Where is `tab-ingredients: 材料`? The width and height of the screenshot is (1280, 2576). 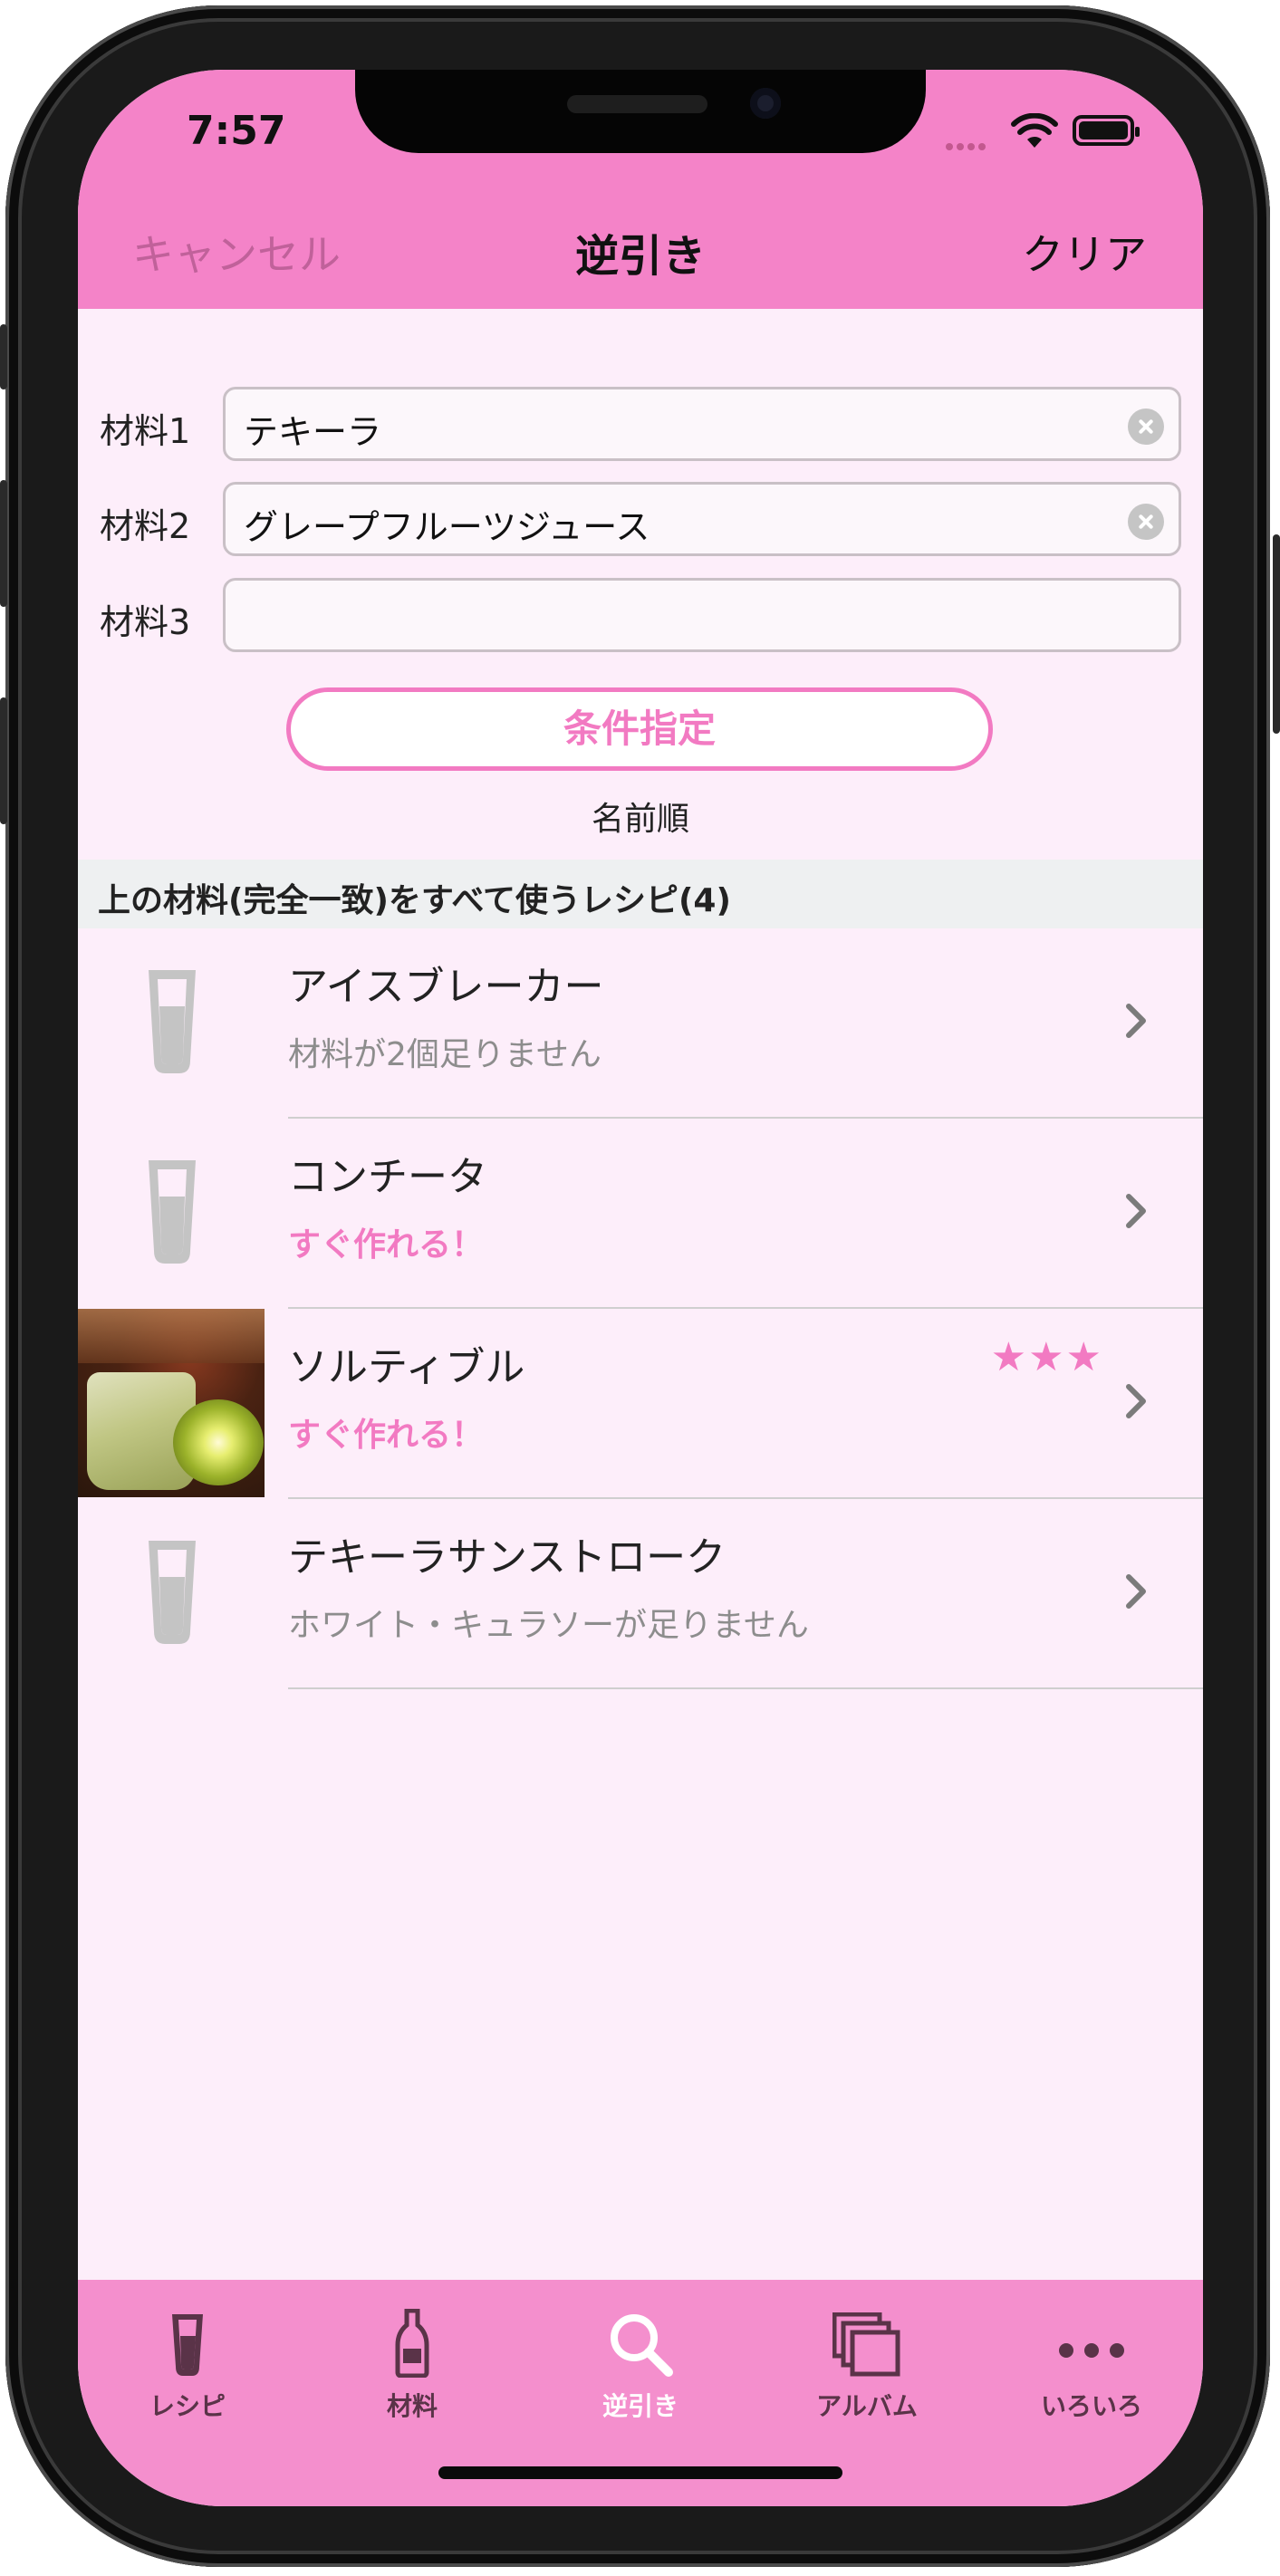
tab-ingredients: 材料 is located at coordinates (412, 2359).